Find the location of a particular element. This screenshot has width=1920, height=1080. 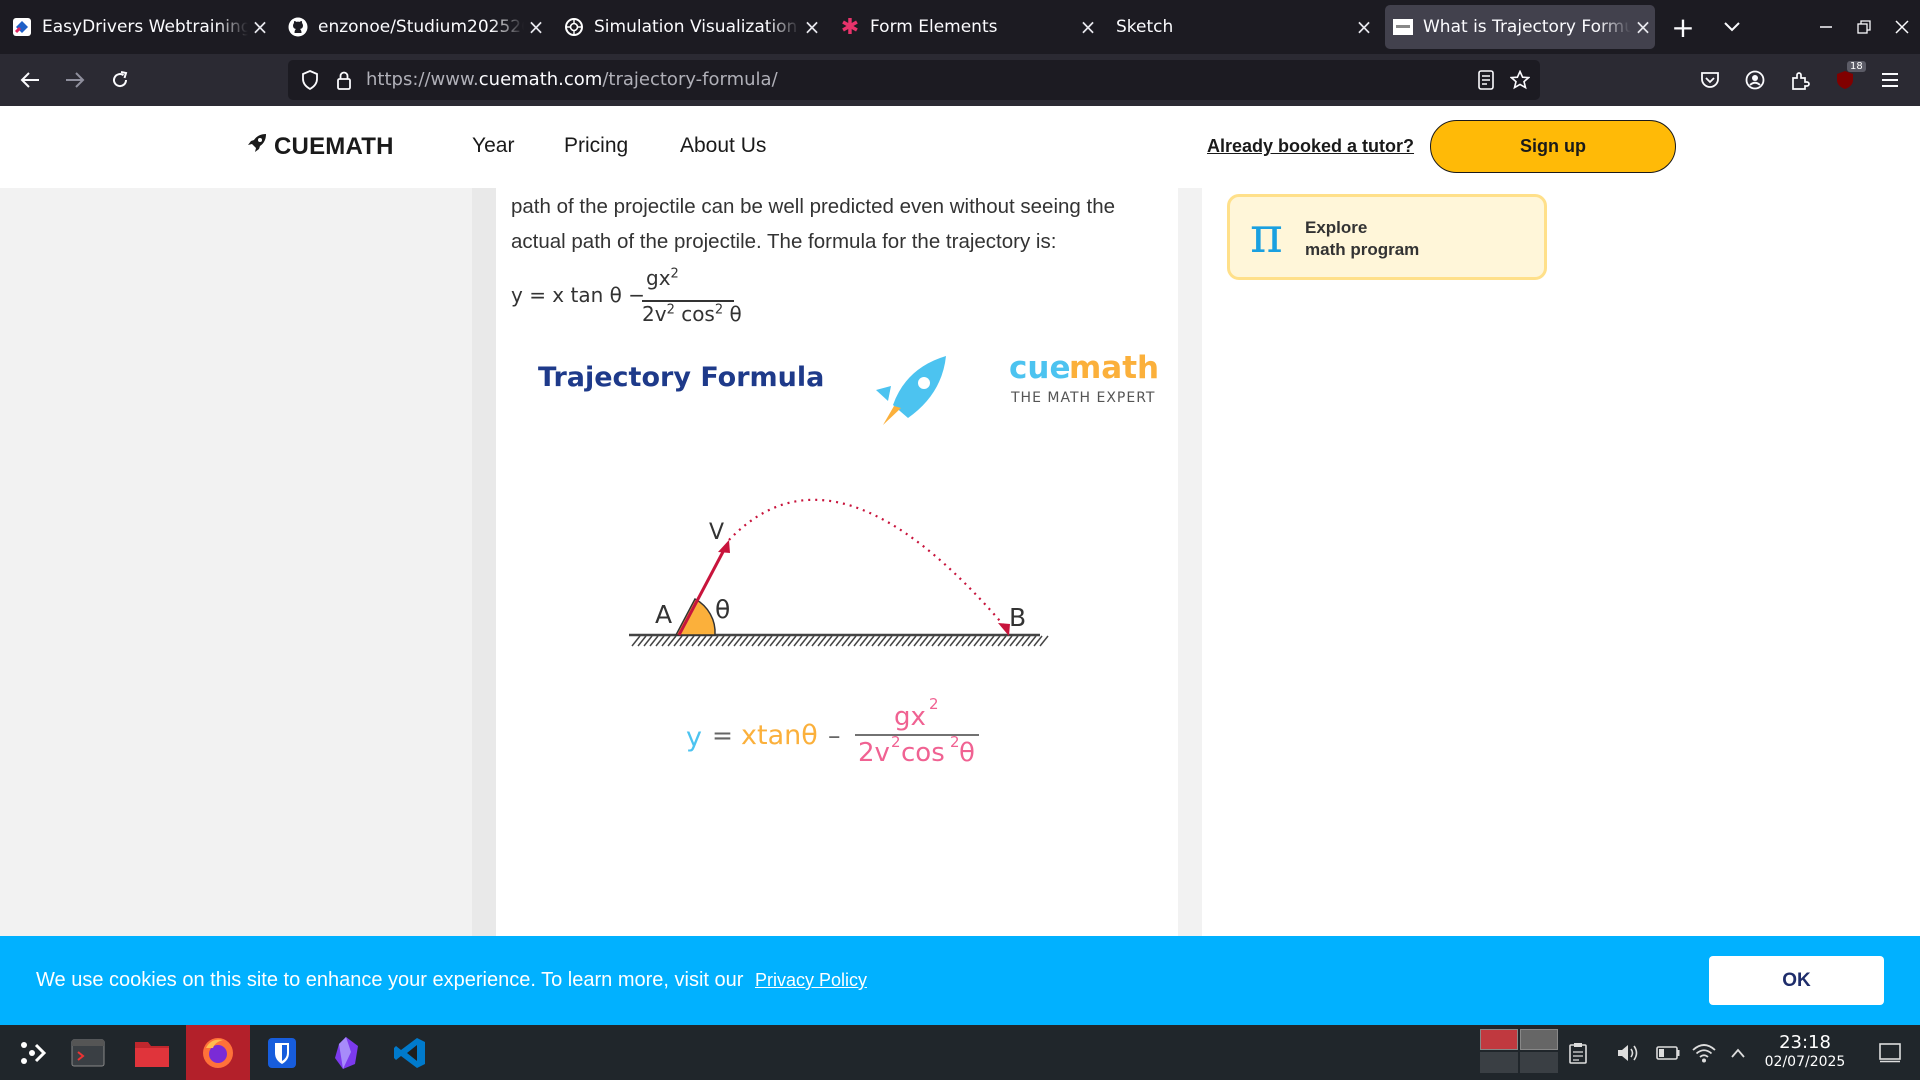

already-booked-link: Already booked a tutor? is located at coordinates (1310, 146).